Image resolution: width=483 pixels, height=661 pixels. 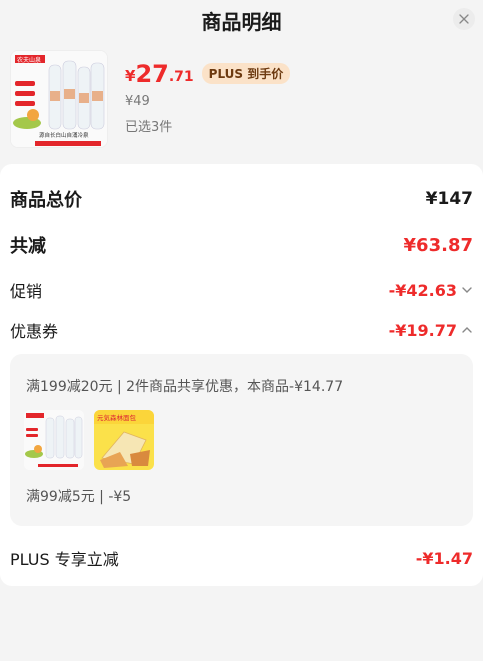 What do you see at coordinates (64, 135) in the screenshot?
I see `thumb-caption-text: 源自长白山自涌冷泉` at bounding box center [64, 135].